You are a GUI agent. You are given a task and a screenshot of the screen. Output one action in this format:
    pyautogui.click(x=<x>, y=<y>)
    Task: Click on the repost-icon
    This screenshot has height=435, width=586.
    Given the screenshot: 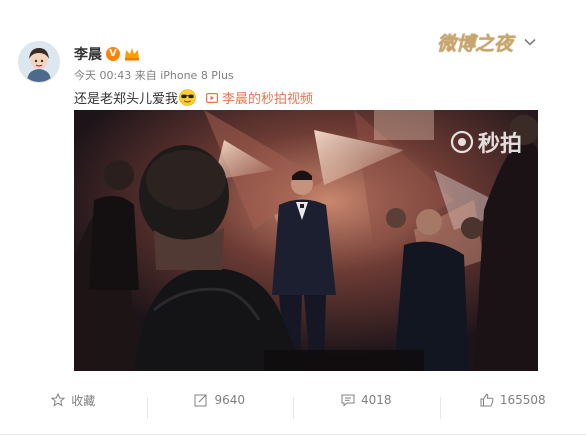 What is the action you would take?
    pyautogui.click(x=200, y=400)
    